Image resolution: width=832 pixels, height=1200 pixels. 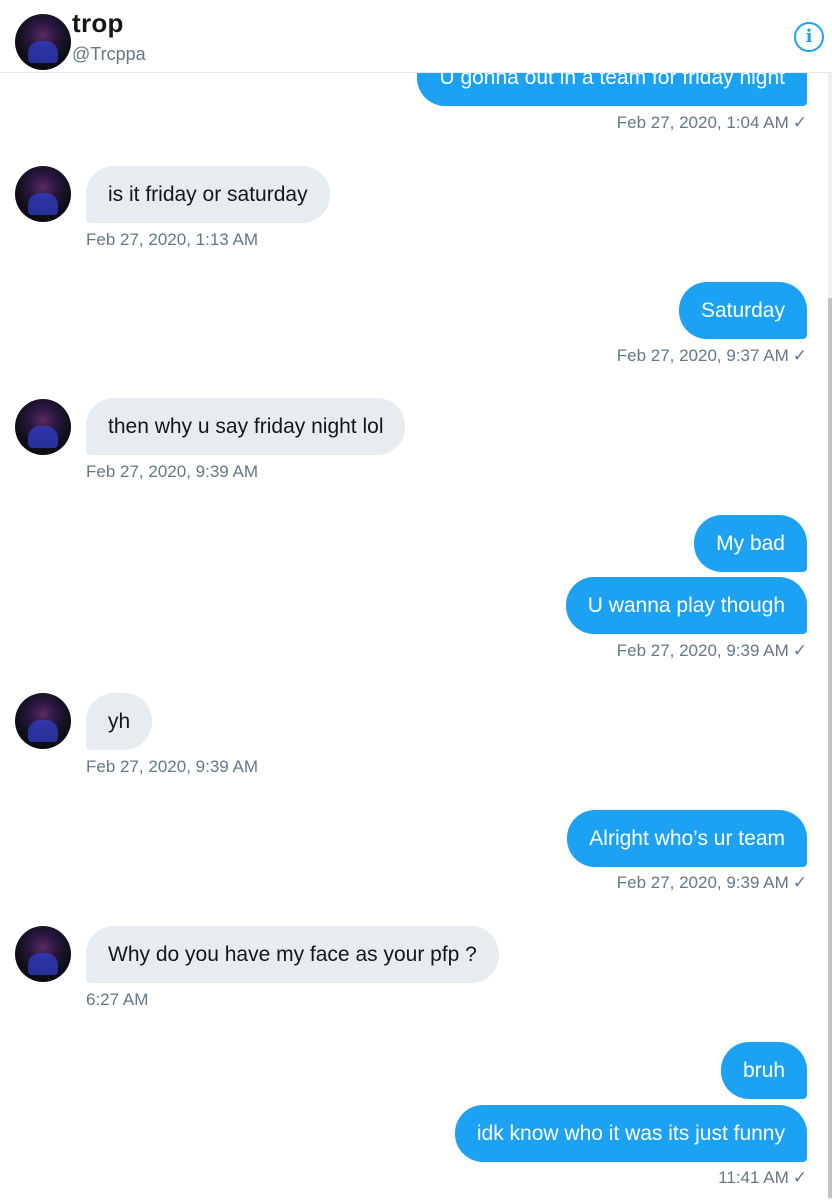 What do you see at coordinates (172, 239) in the screenshot?
I see `message-timestamp: Feb 27, 2020, 1:13 AM` at bounding box center [172, 239].